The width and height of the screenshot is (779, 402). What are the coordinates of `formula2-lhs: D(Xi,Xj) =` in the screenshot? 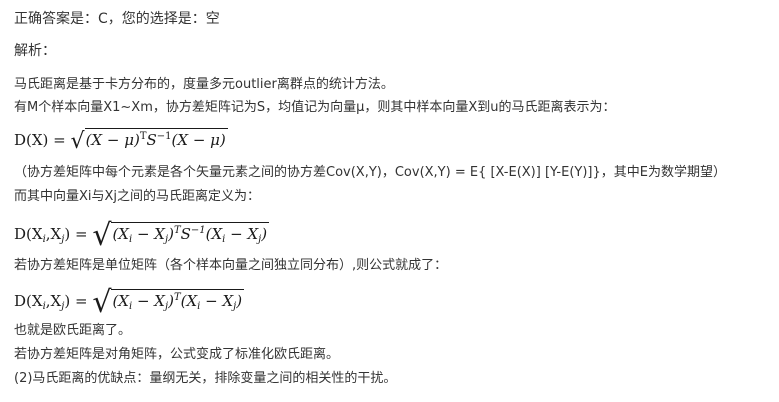 It's located at (51, 235).